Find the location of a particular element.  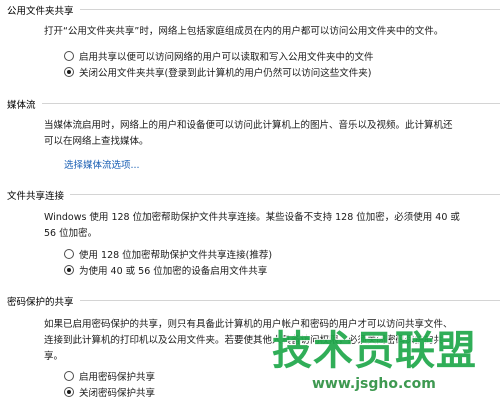

section-title: 公用文件夹共享 is located at coordinates (43, 10).